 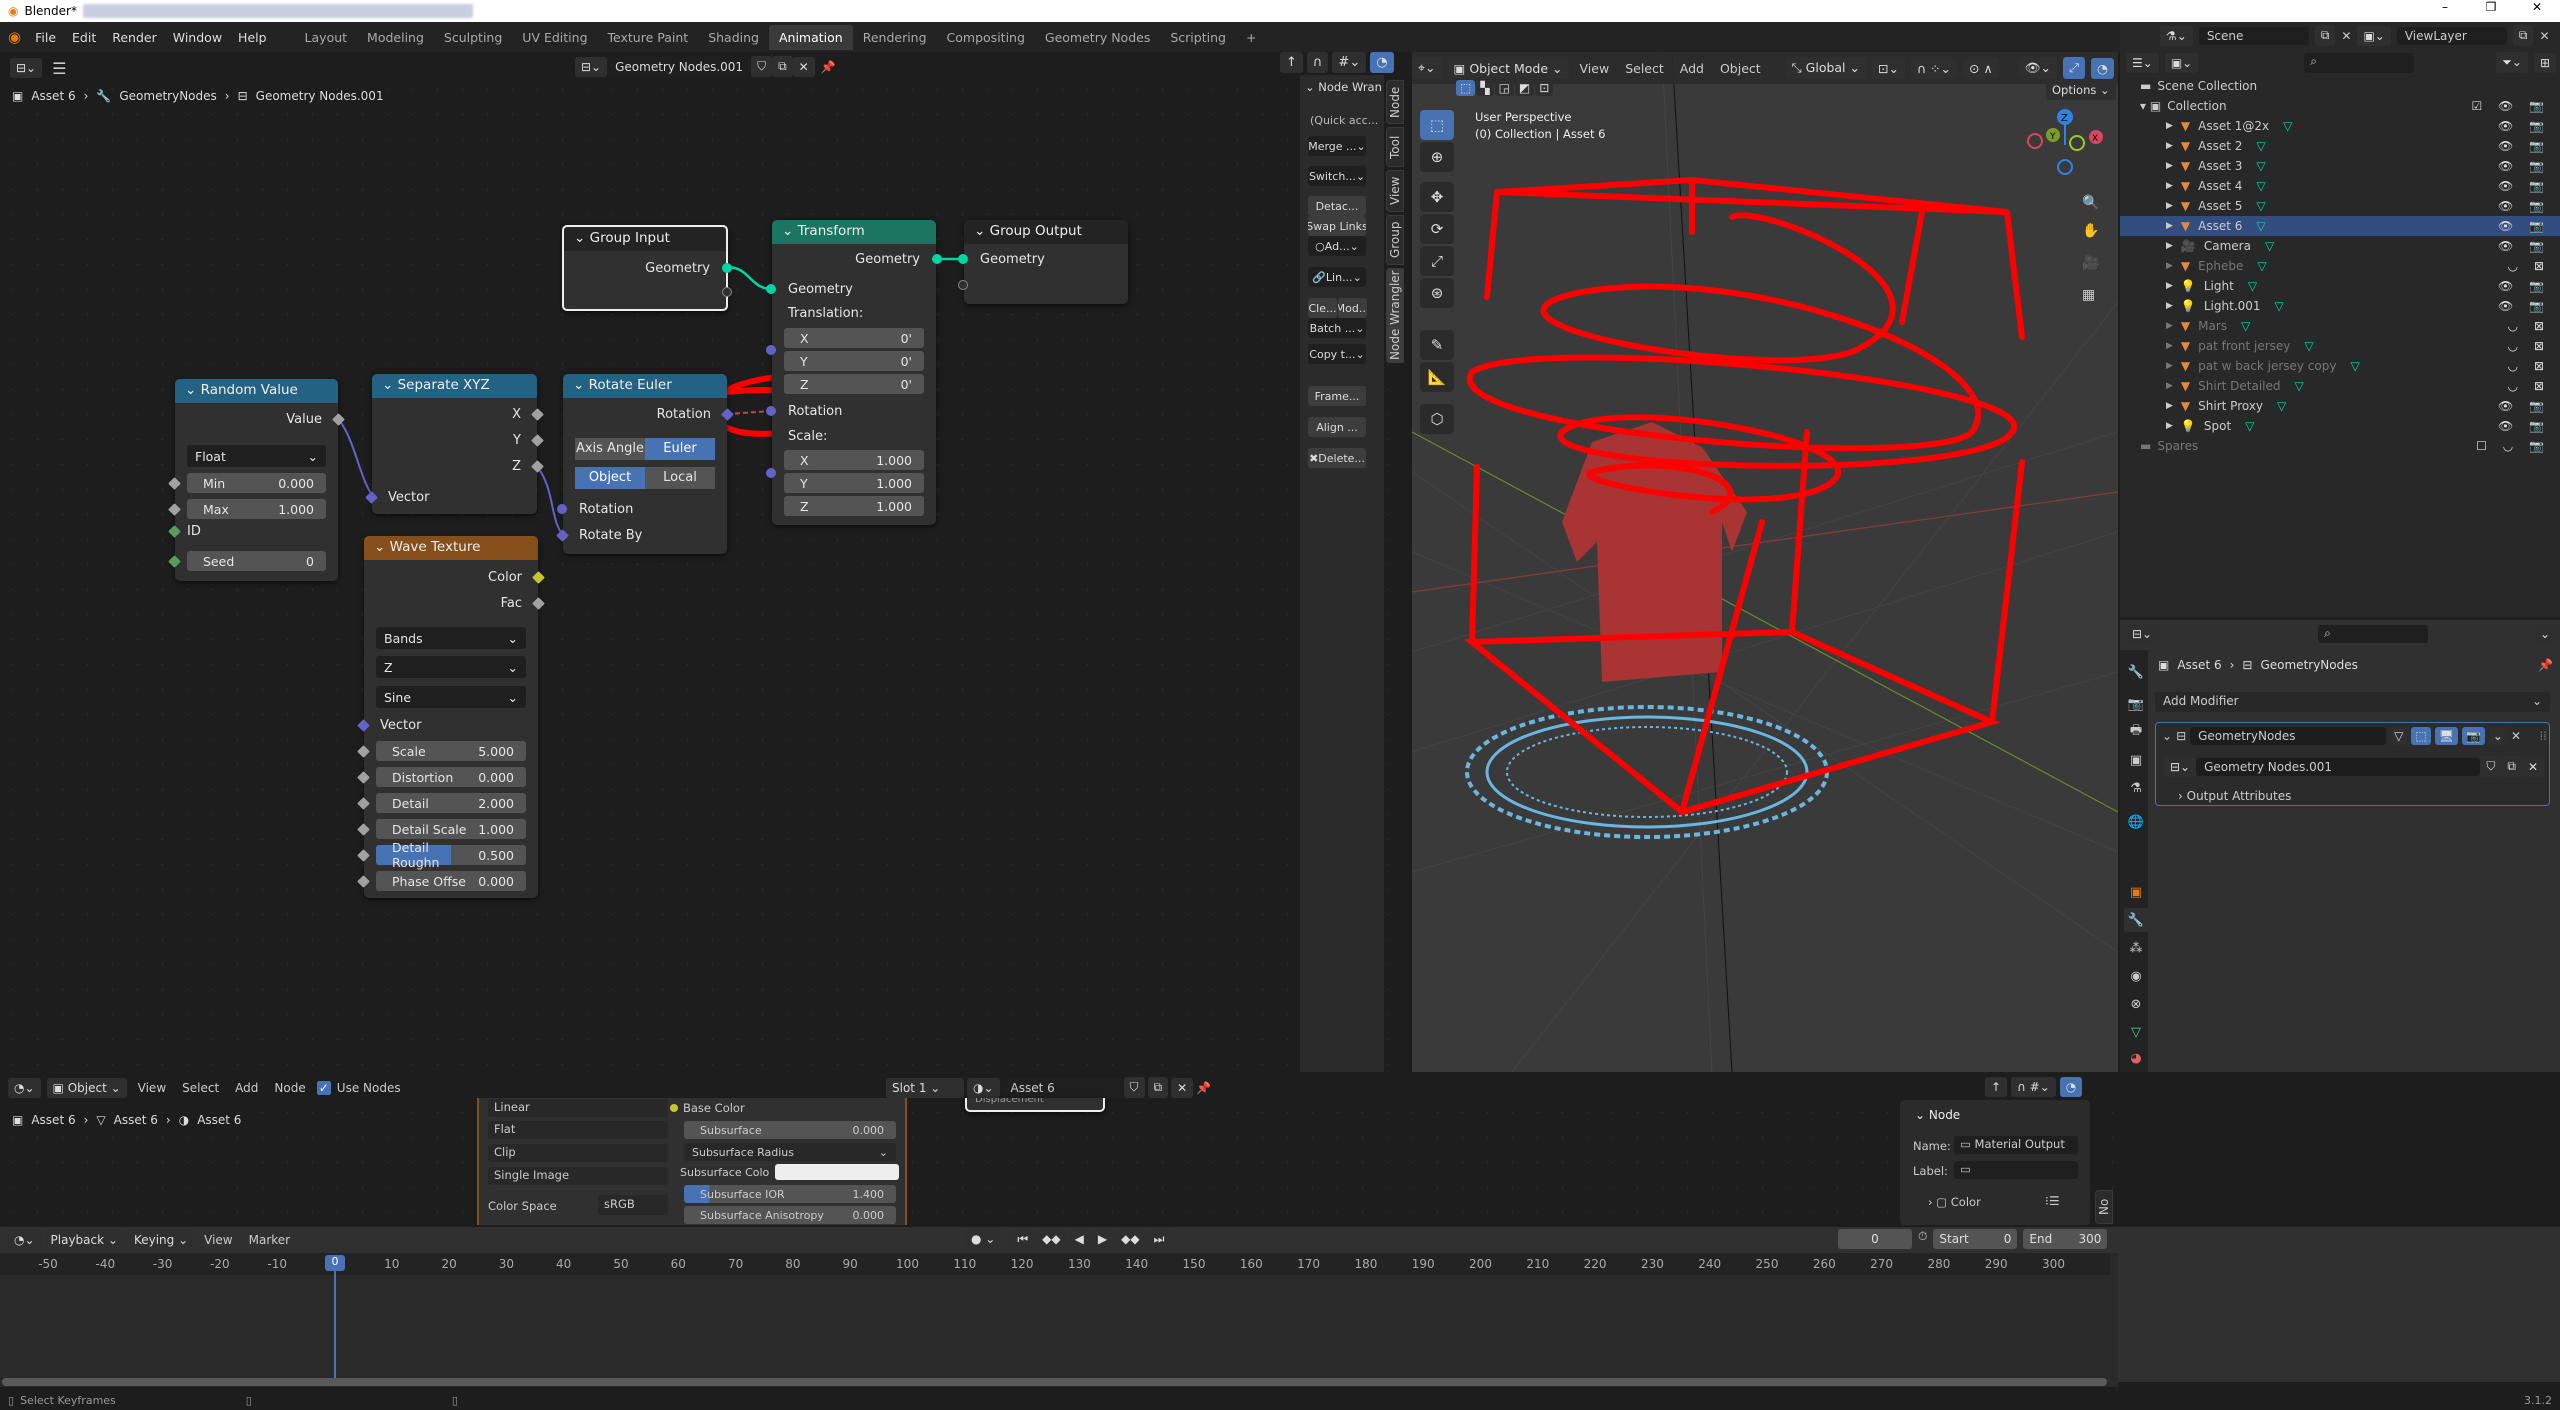 What do you see at coordinates (1505, 88) in the screenshot?
I see `select-mode-buttons: ⬚ ▚ ◲ ◩ ⊡` at bounding box center [1505, 88].